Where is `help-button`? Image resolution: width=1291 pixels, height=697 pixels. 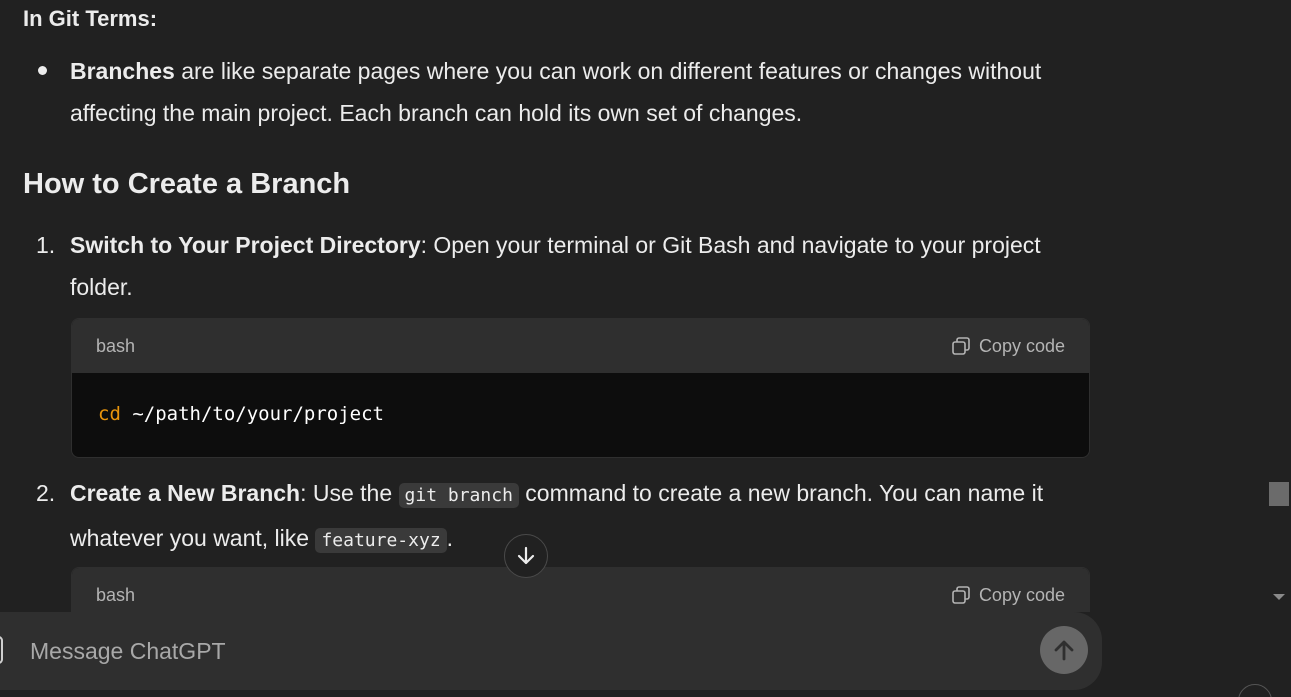
help-button is located at coordinates (1255, 690).